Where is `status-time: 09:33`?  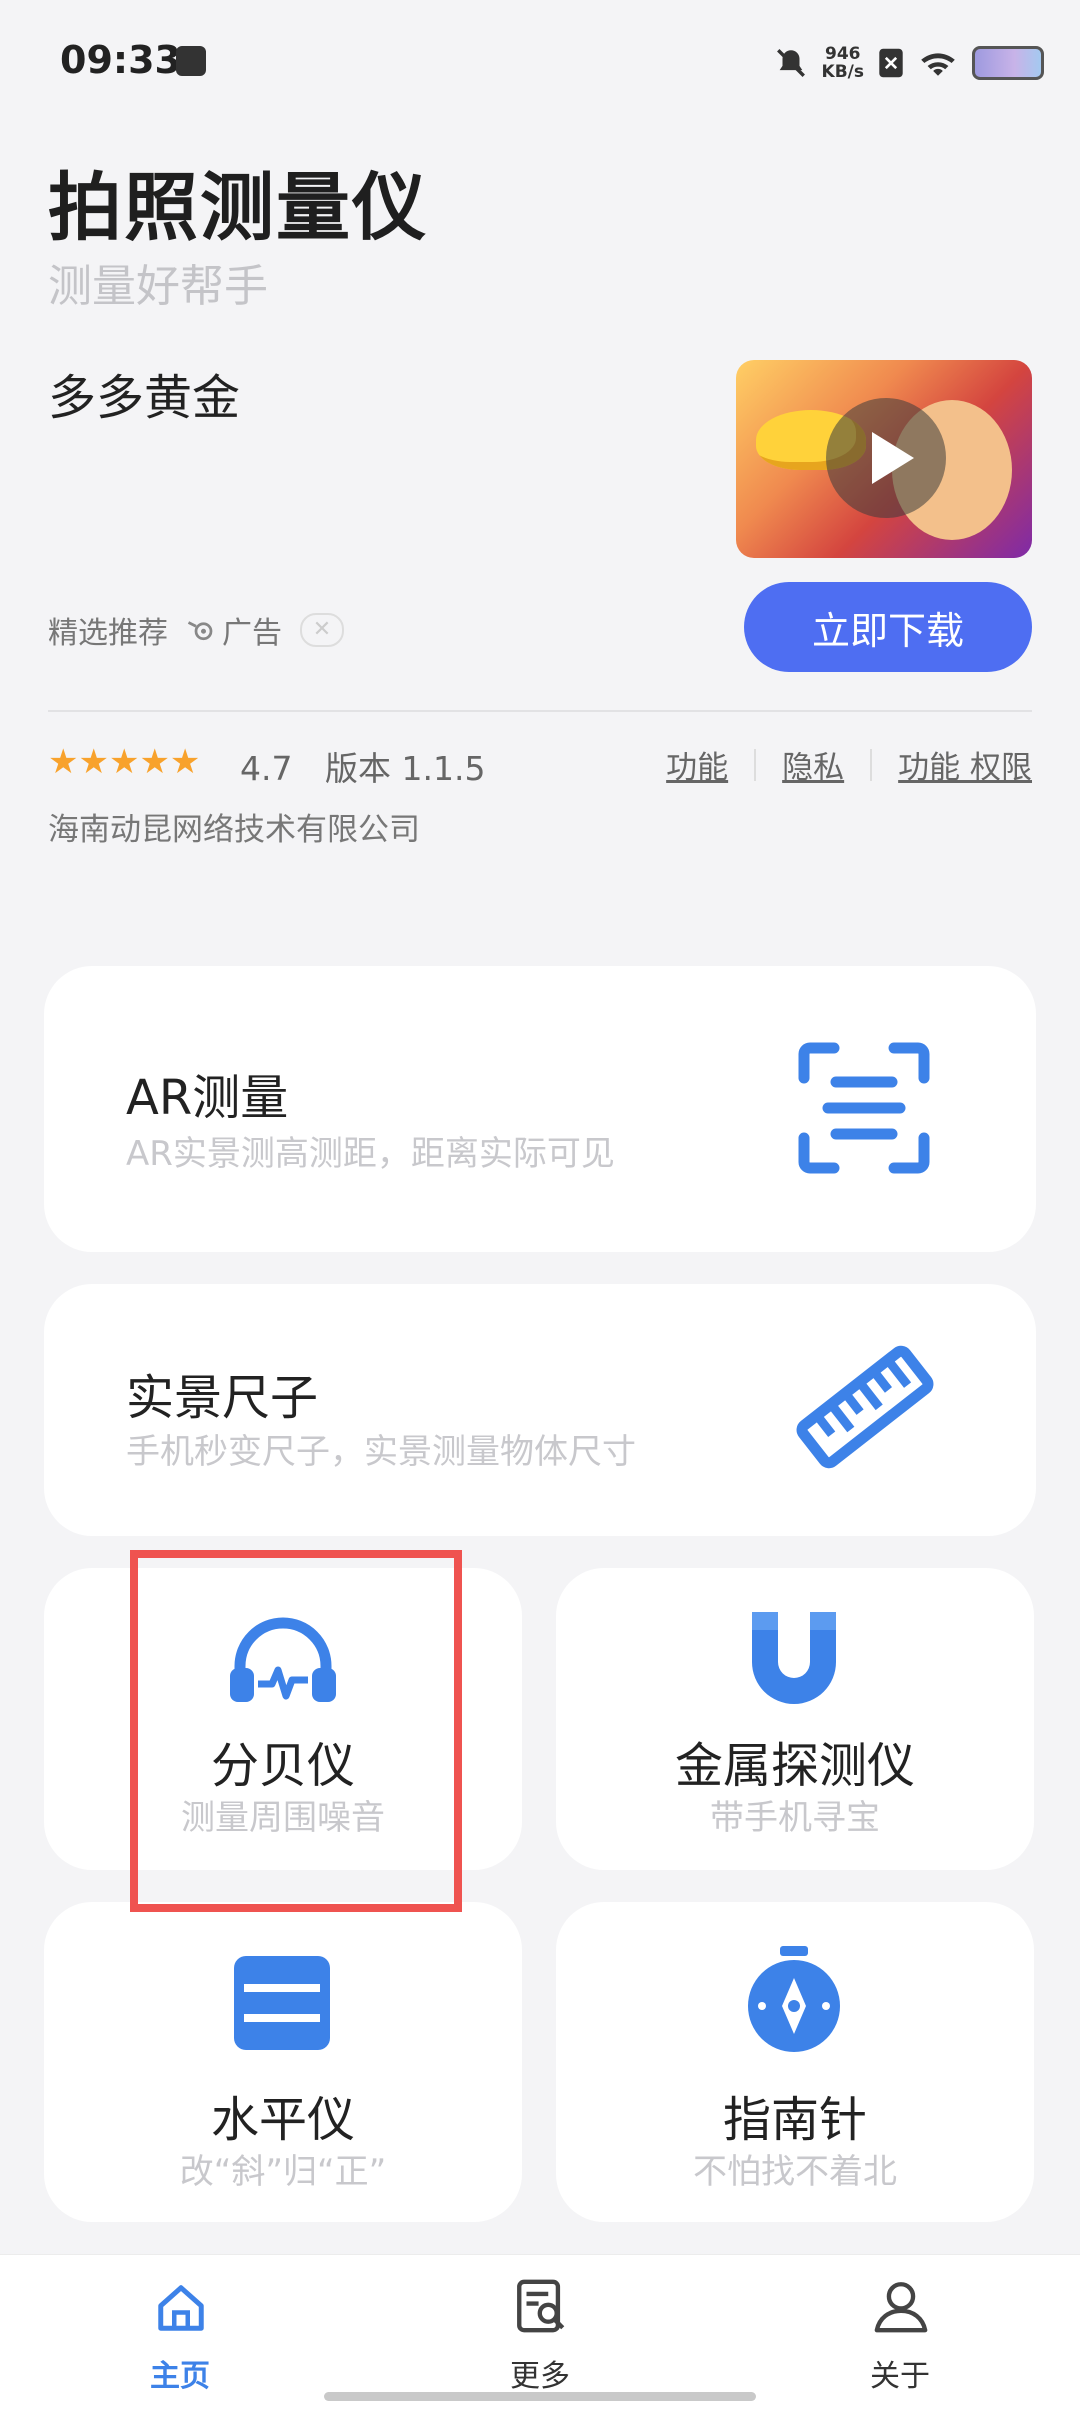
status-time: 09:33 is located at coordinates (120, 60).